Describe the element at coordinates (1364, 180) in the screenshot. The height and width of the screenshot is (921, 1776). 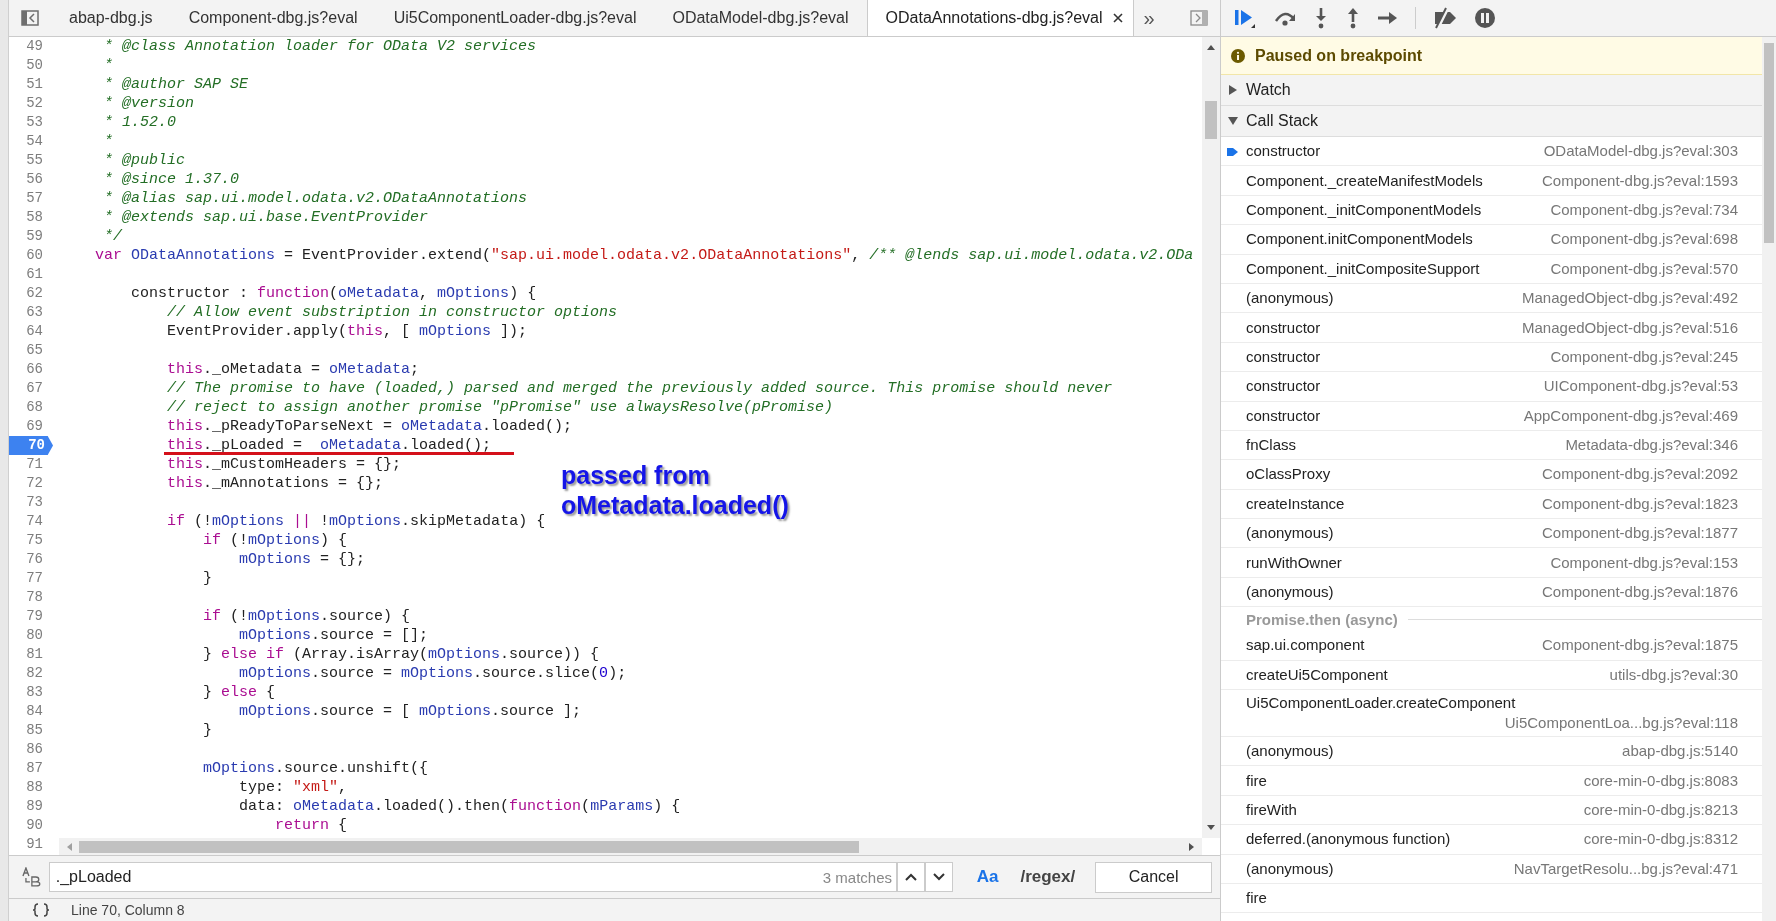
I see `function-name: Component._createManifestModels` at that location.